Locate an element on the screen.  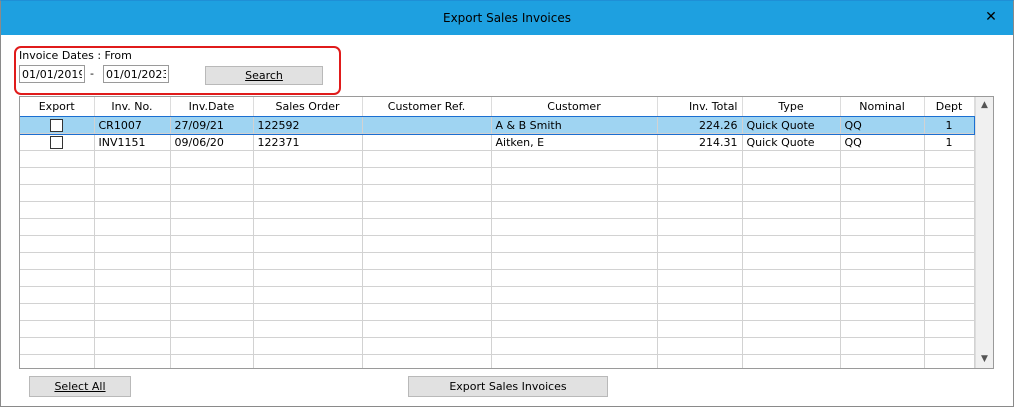
vertical-scrollbar: ▲ ▼ is located at coordinates (984, 232).